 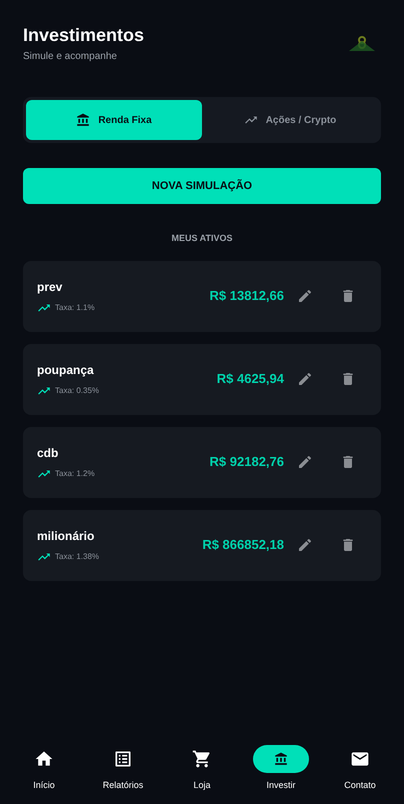 What do you see at coordinates (66, 536) in the screenshot?
I see `asset-name: milionário` at bounding box center [66, 536].